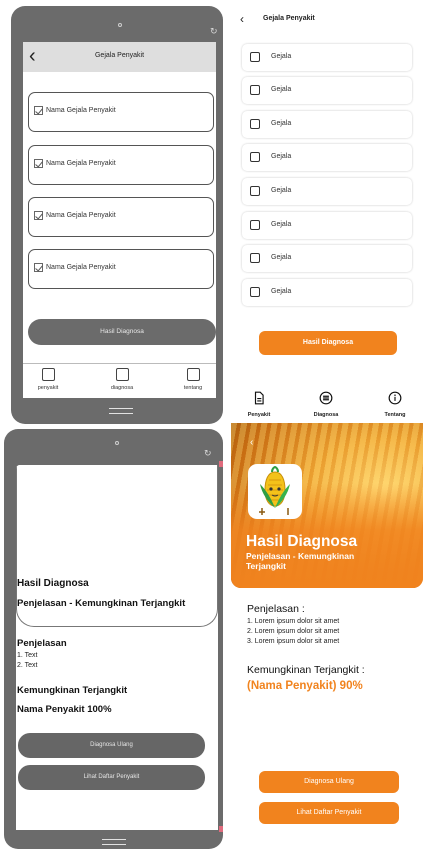  I want to click on bottom-nav: Penyakit Diagnosa Tentang, so click(327, 403).